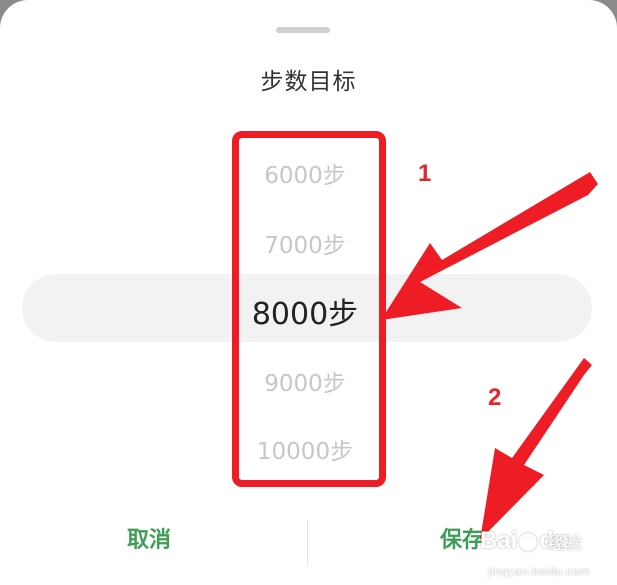 The height and width of the screenshot is (585, 617). I want to click on annotation-step-2-label: 2, so click(495, 397).